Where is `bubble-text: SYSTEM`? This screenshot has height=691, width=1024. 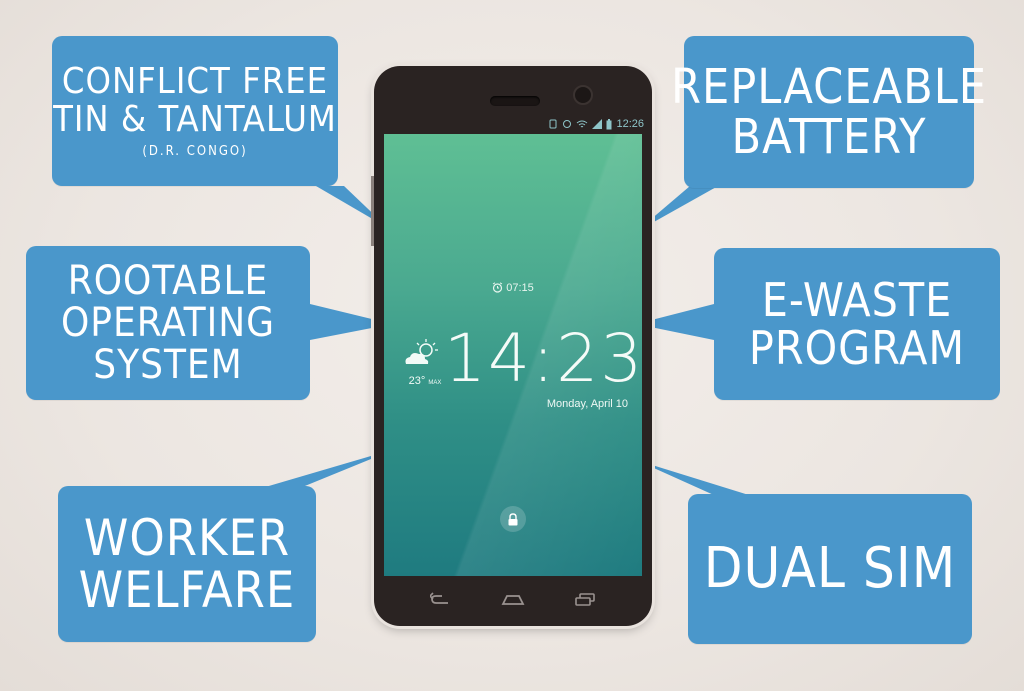 bubble-text: SYSTEM is located at coordinates (168, 365).